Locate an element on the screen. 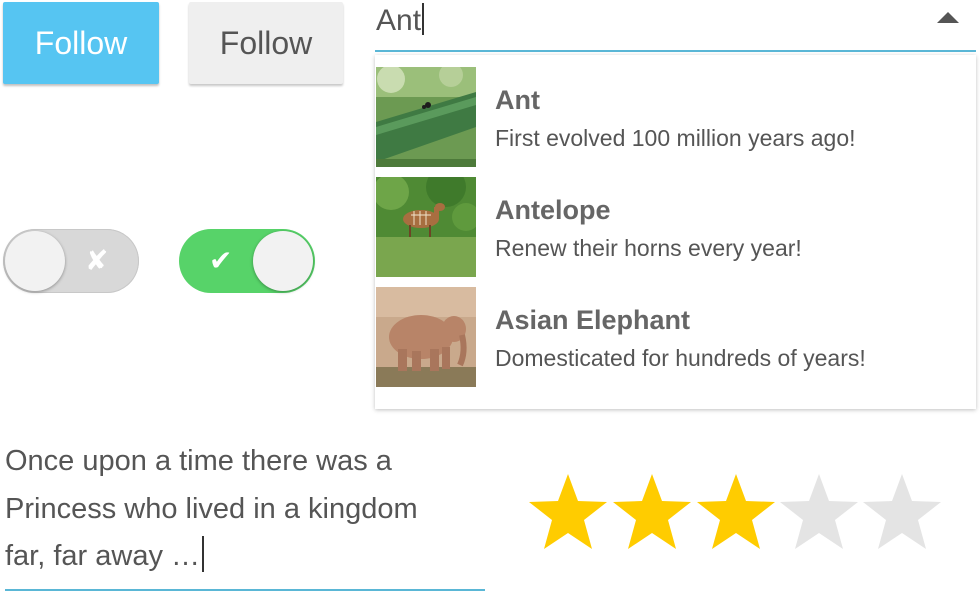 This screenshot has height=600, width=980. dropdown-item-antelope: Antelope Renew their horns every year! is located at coordinates (675, 232).